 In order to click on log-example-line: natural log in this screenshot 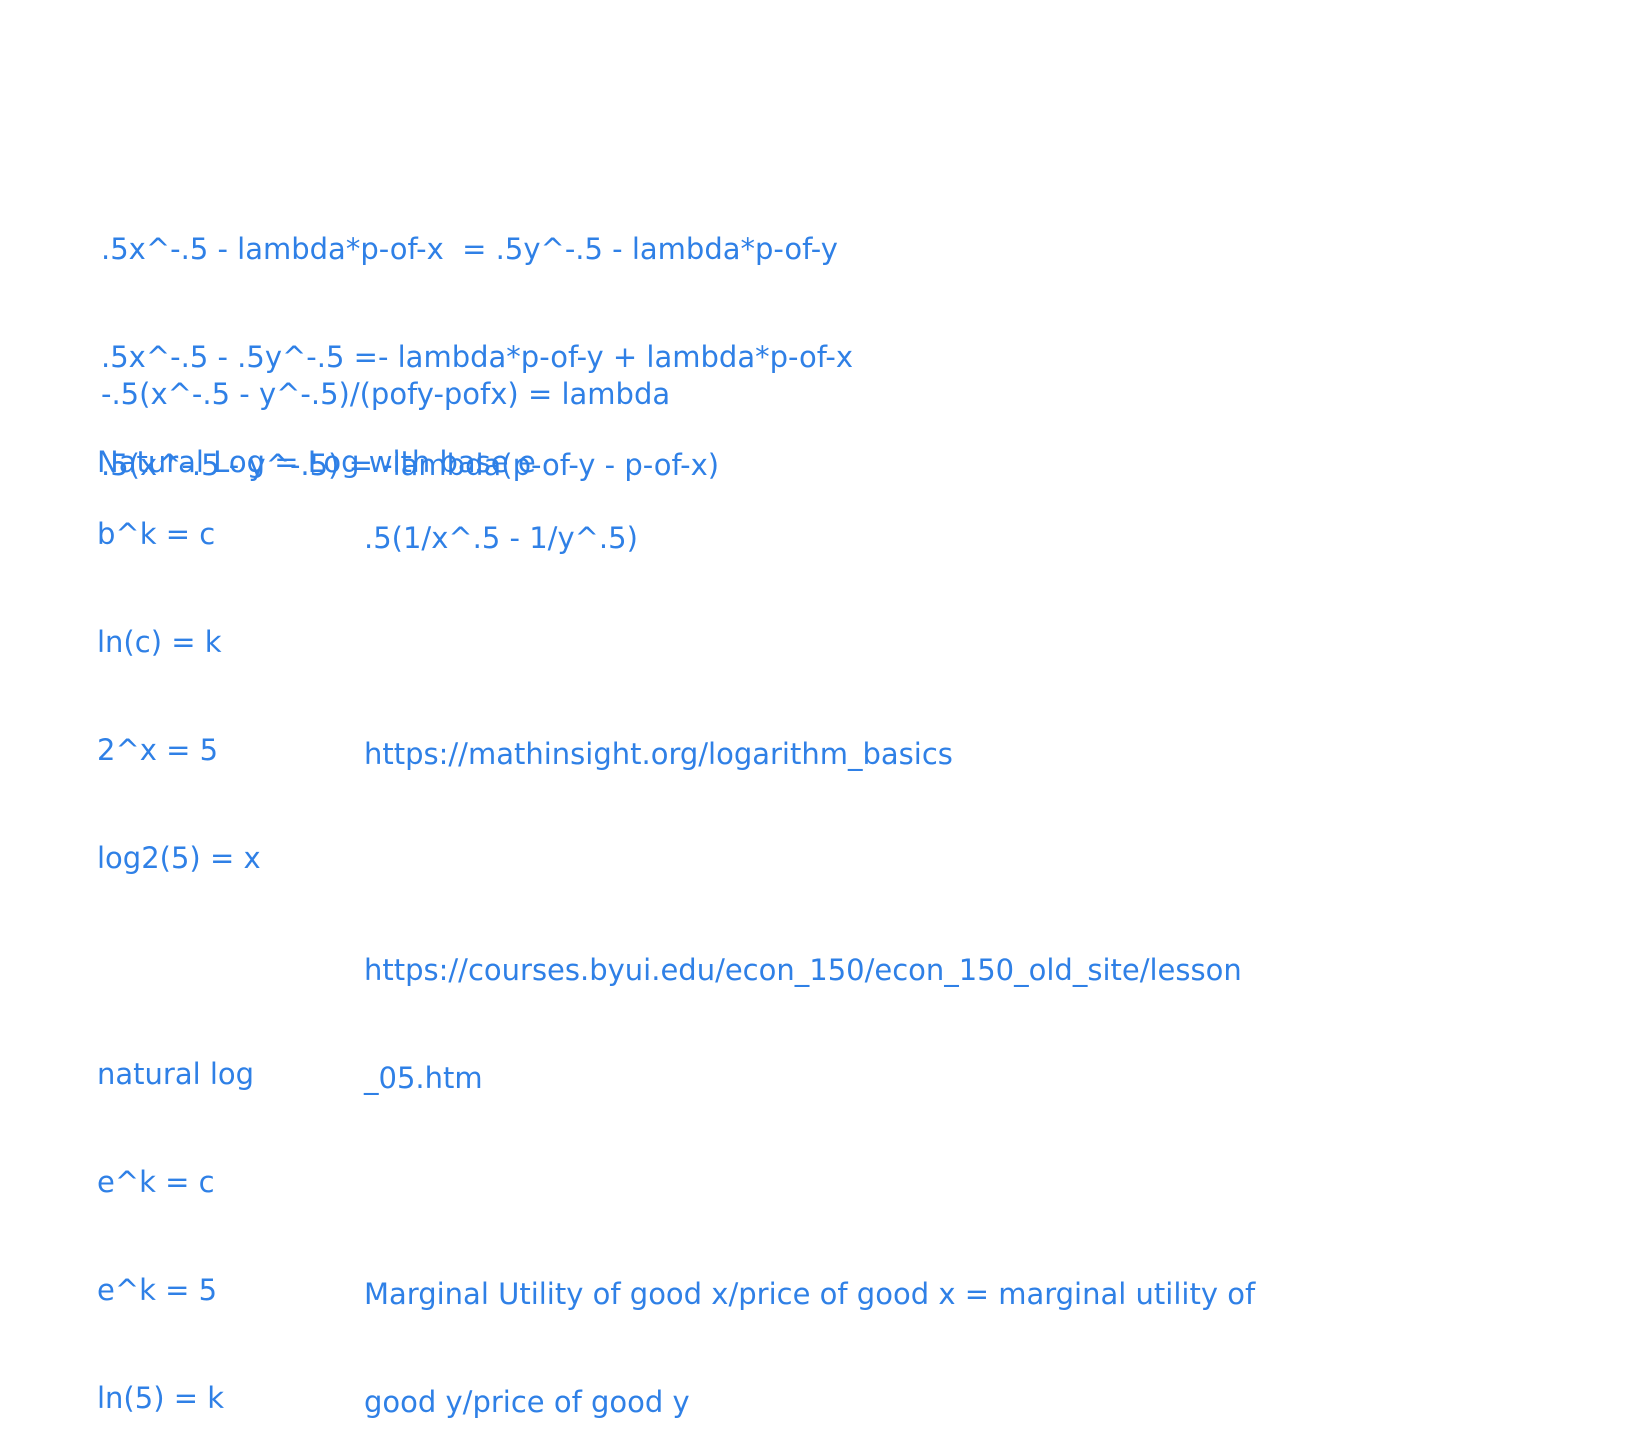, I will do `click(176, 1074)`.